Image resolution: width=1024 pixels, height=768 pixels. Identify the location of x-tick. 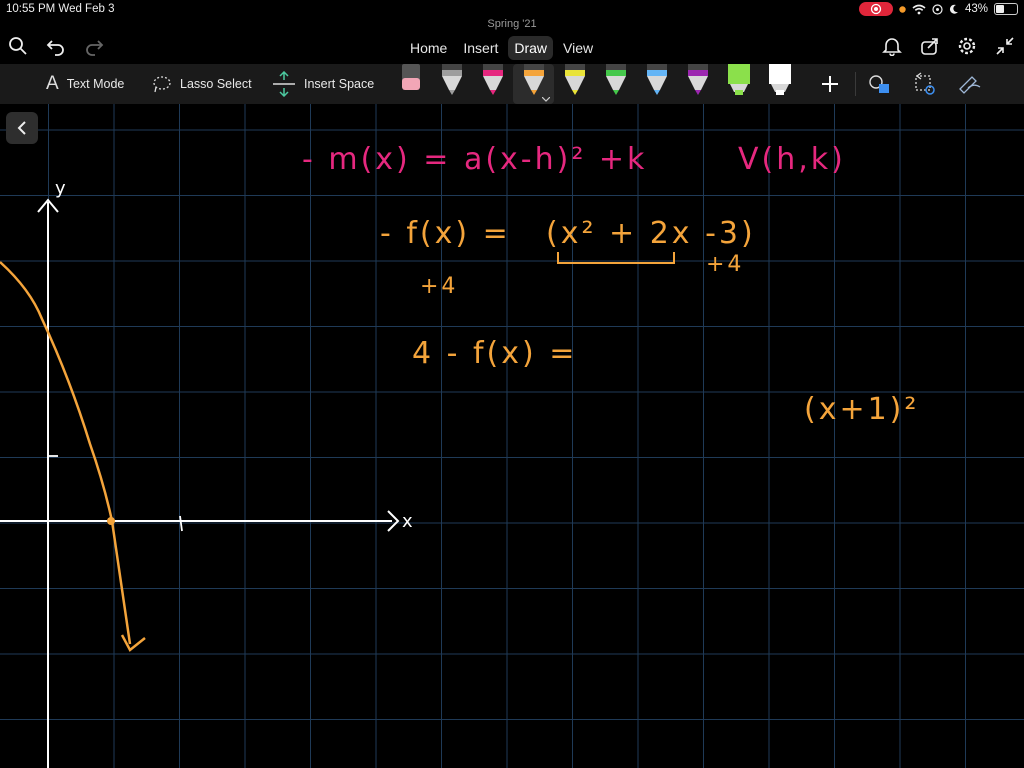
(181, 523).